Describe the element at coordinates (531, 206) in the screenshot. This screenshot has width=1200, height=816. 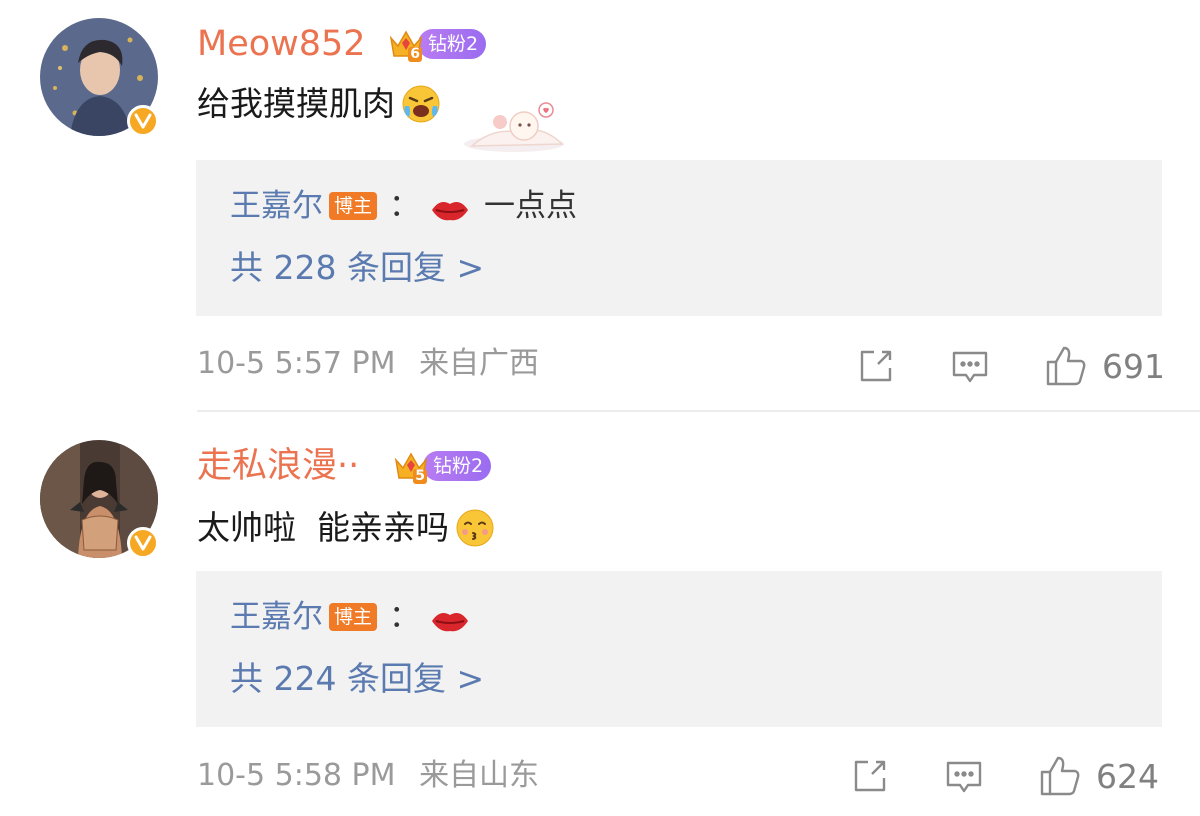
I see `reply-text: 一点点` at that location.